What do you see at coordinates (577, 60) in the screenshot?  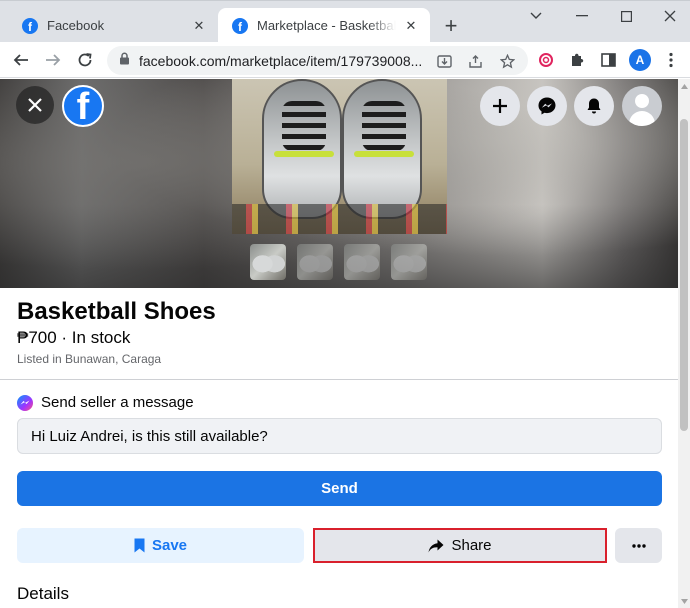 I see `extensions-puzzle-icon` at bounding box center [577, 60].